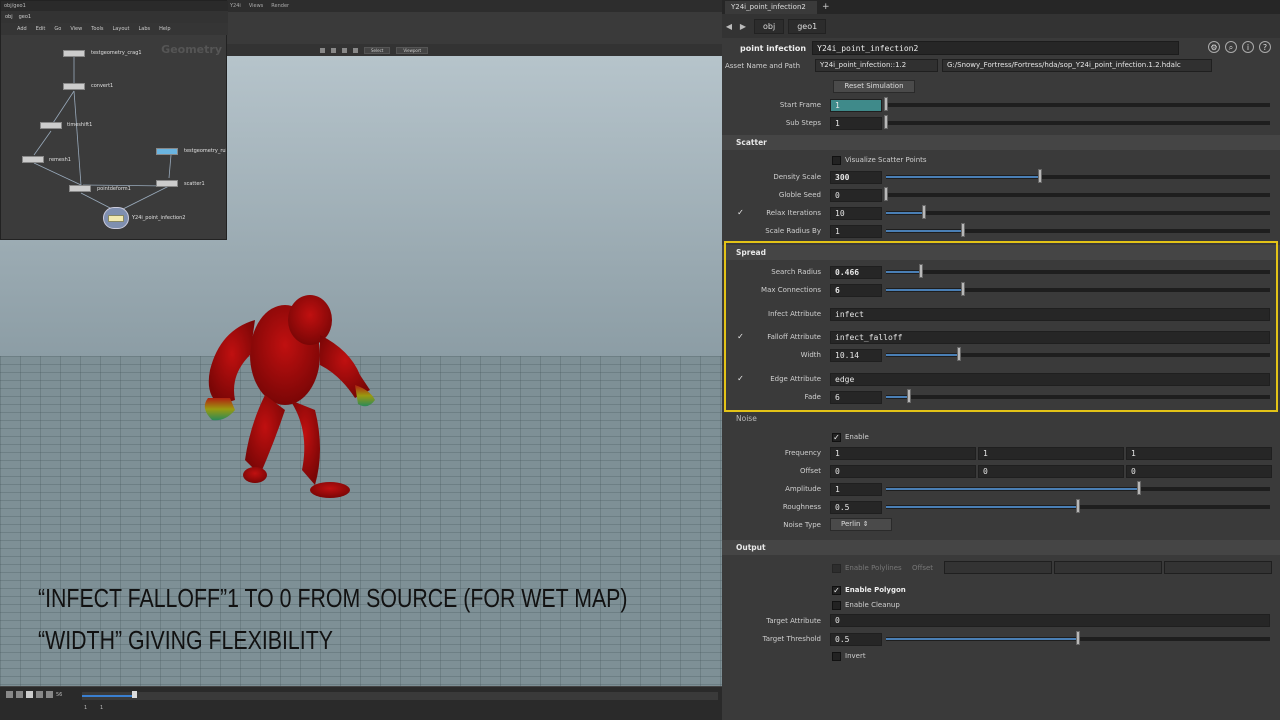 The image size is (1280, 720). What do you see at coordinates (836, 605) in the screenshot?
I see `enable-cleanup-checkbox` at bounding box center [836, 605].